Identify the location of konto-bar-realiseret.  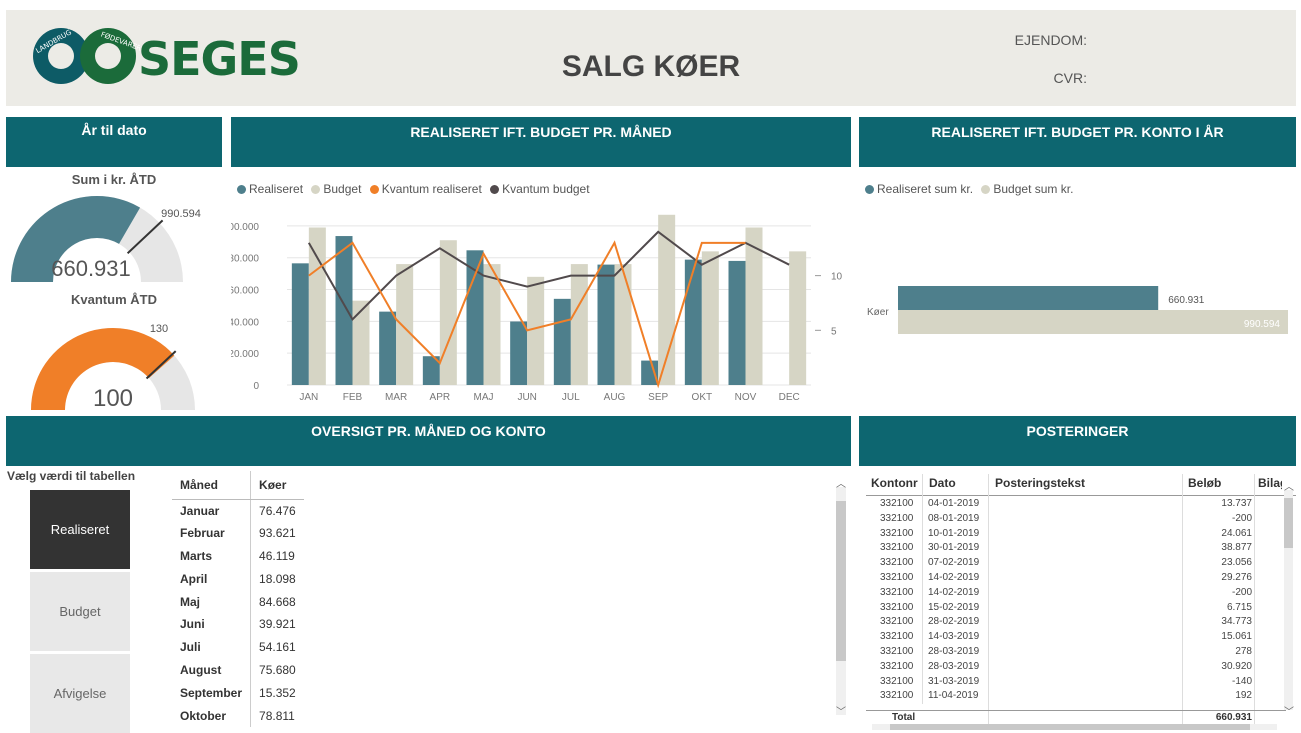
(1028, 298).